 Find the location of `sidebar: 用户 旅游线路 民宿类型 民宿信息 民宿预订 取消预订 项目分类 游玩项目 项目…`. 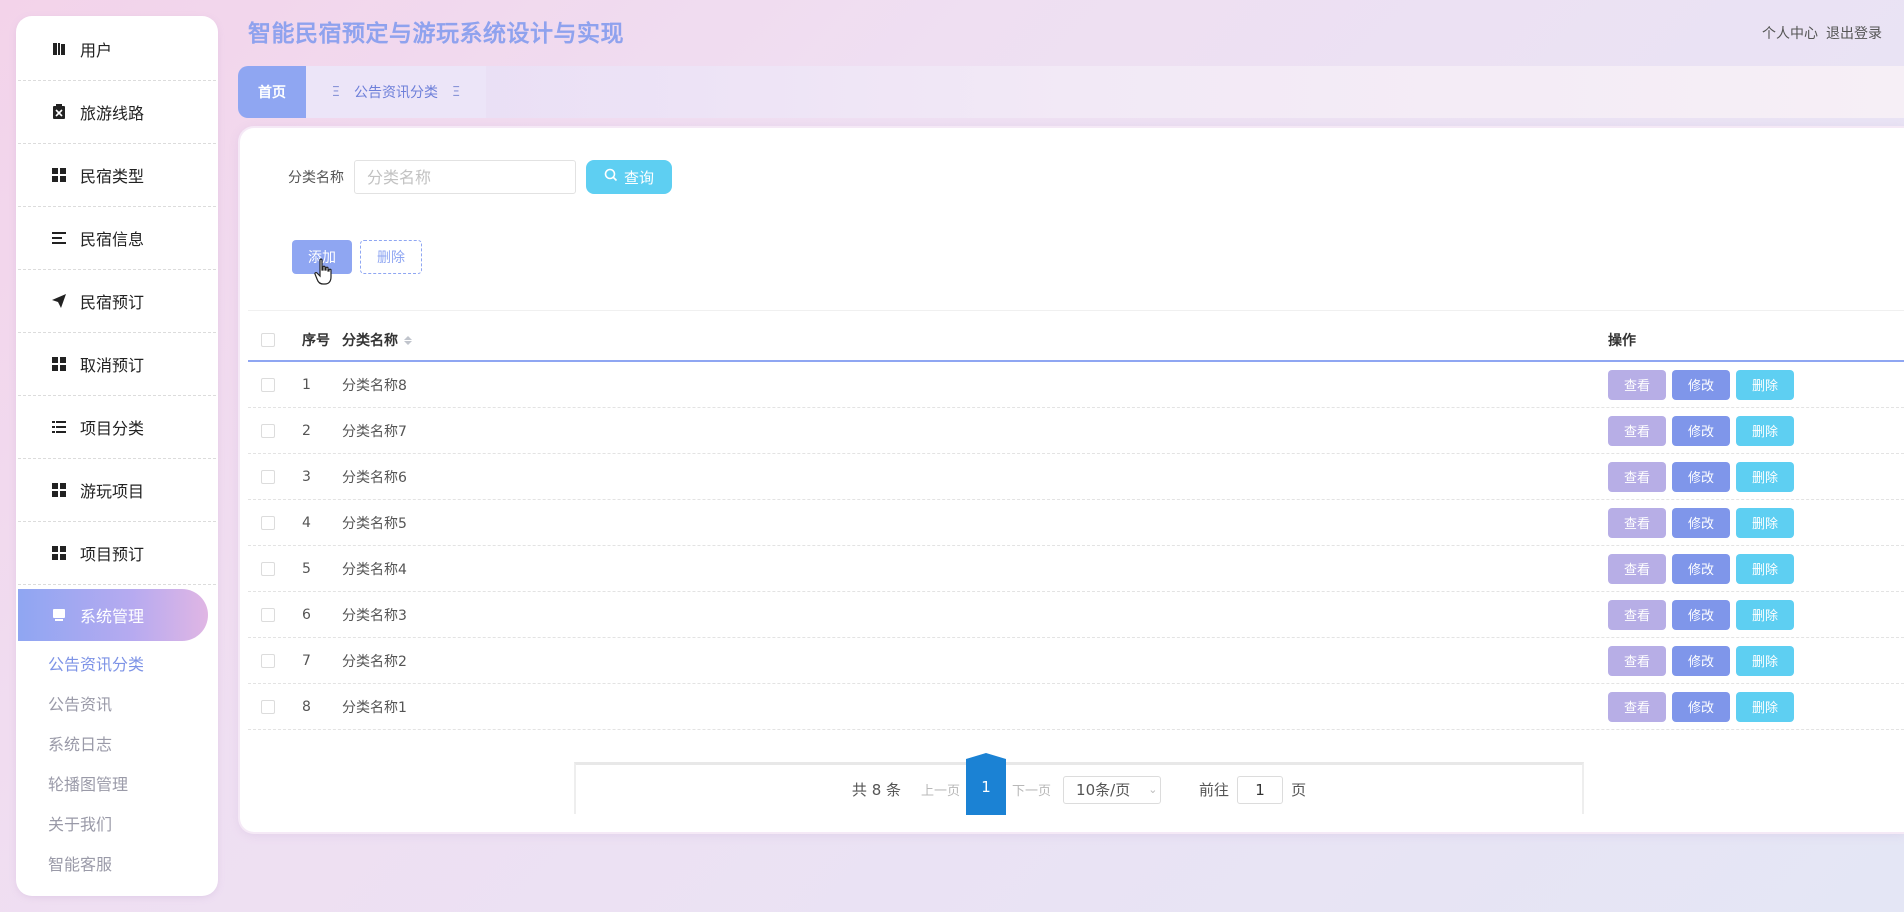

sidebar: 用户 旅游线路 民宿类型 民宿信息 民宿预订 取消预订 项目分类 游玩项目 项目… is located at coordinates (117, 456).